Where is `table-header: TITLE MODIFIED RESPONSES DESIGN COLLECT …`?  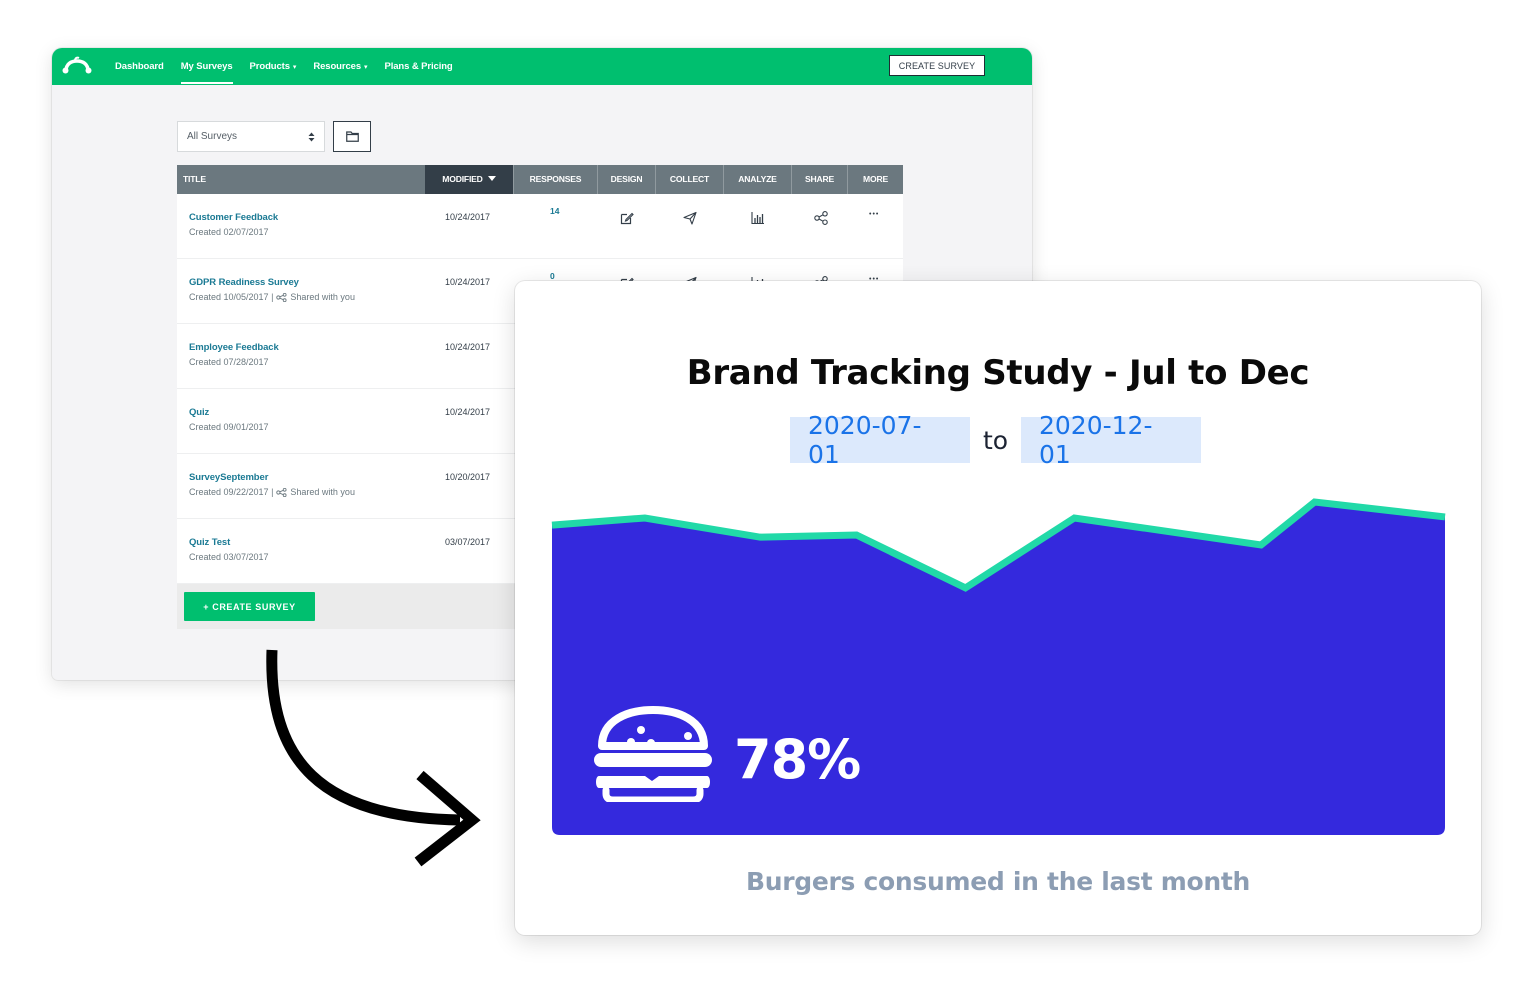
table-header: TITLE MODIFIED RESPONSES DESIGN COLLECT … is located at coordinates (540, 179).